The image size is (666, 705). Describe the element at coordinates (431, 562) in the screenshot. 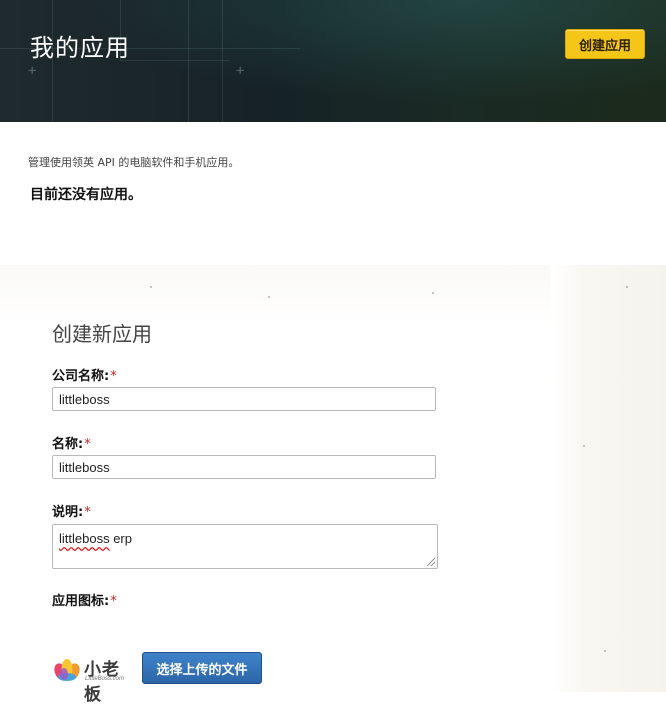

I see `resize-grip-icon` at that location.